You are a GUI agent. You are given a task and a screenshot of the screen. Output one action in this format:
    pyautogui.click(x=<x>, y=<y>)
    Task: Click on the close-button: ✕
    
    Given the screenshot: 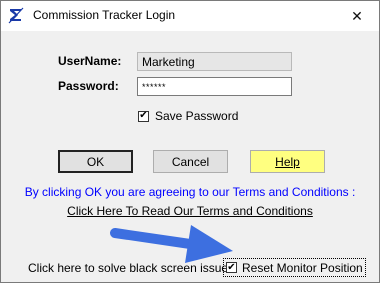 What is the action you would take?
    pyautogui.click(x=357, y=16)
    